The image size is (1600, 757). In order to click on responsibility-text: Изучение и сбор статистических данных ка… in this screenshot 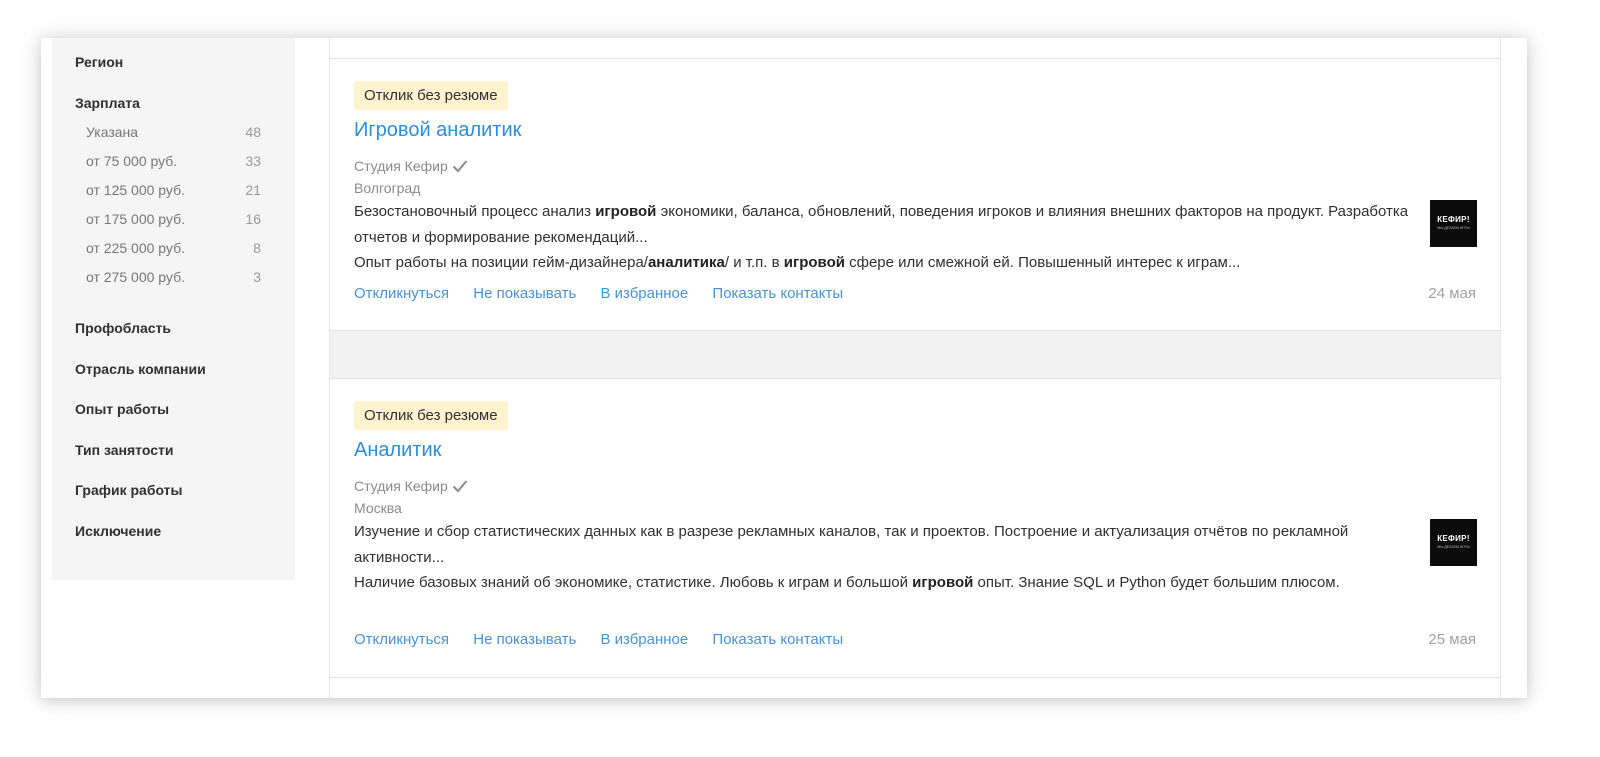, I will do `click(851, 544)`.